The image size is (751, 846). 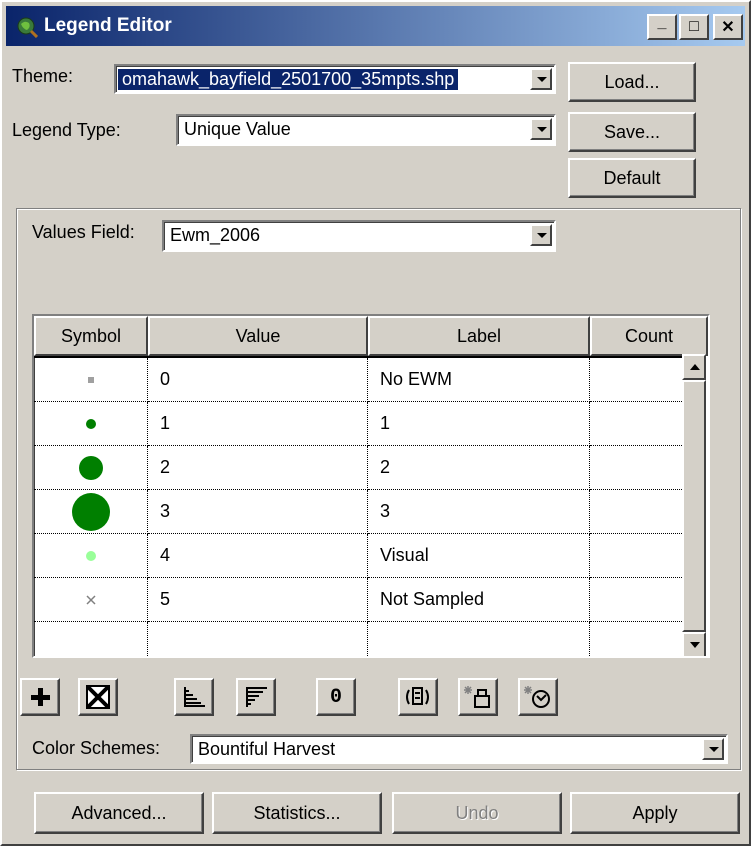 I want to click on arrow-up-icon, so click(x=695, y=367).